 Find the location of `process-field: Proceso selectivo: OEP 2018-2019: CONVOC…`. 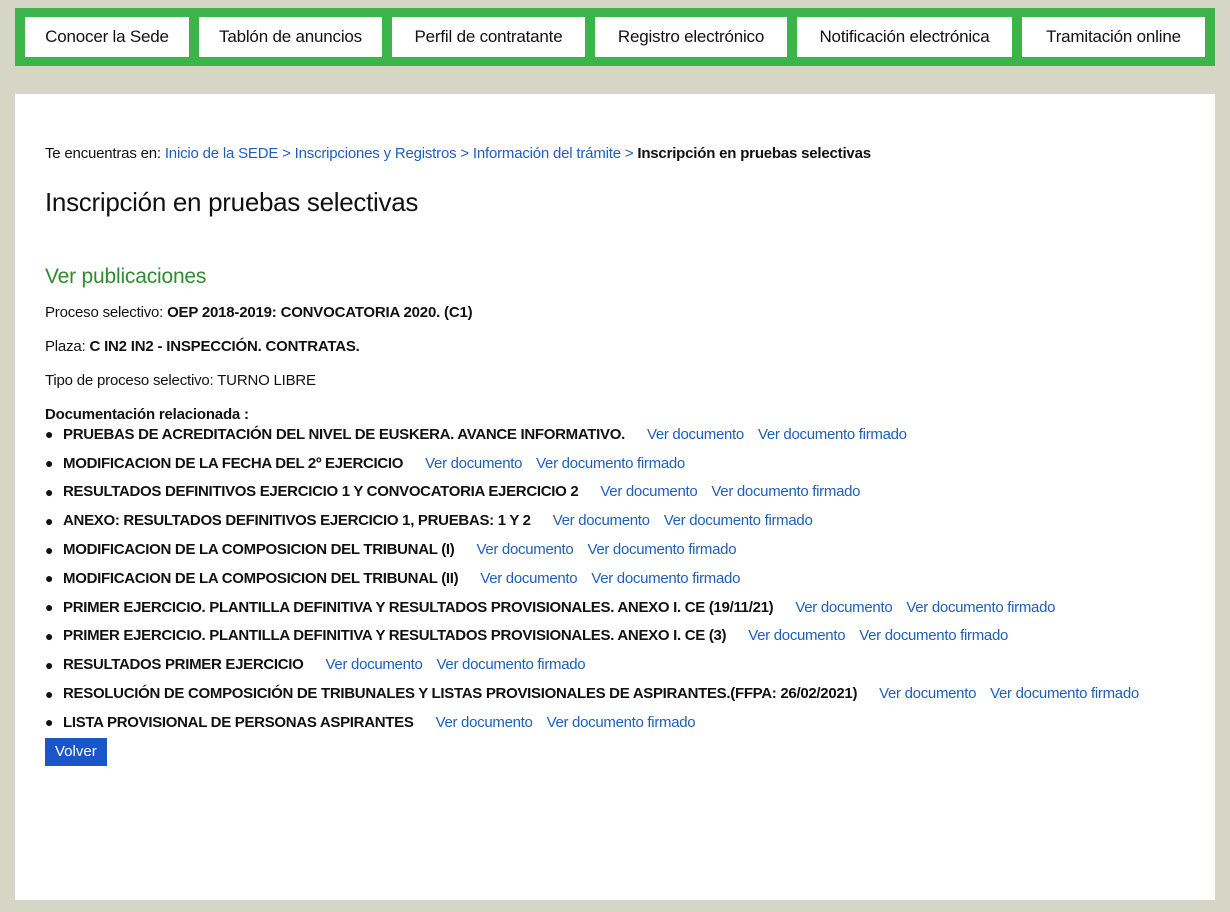

process-field: Proceso selectivo: OEP 2018-2019: CONVOC… is located at coordinates (615, 313).